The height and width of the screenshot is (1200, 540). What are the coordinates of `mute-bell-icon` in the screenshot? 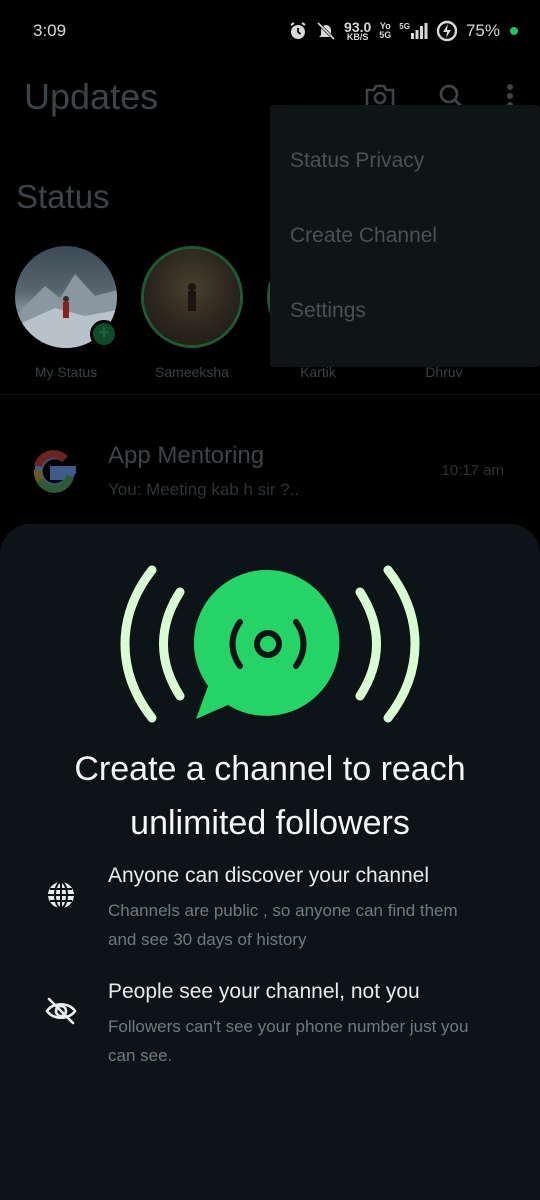 It's located at (326, 31).